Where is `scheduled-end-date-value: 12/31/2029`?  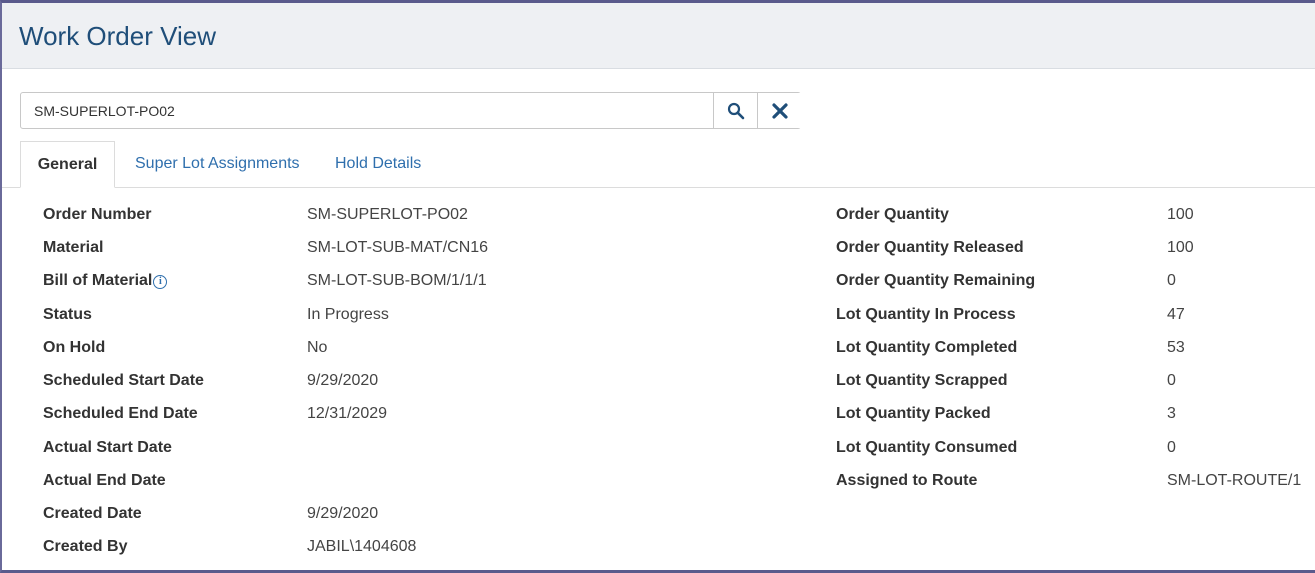
scheduled-end-date-value: 12/31/2029 is located at coordinates (347, 413).